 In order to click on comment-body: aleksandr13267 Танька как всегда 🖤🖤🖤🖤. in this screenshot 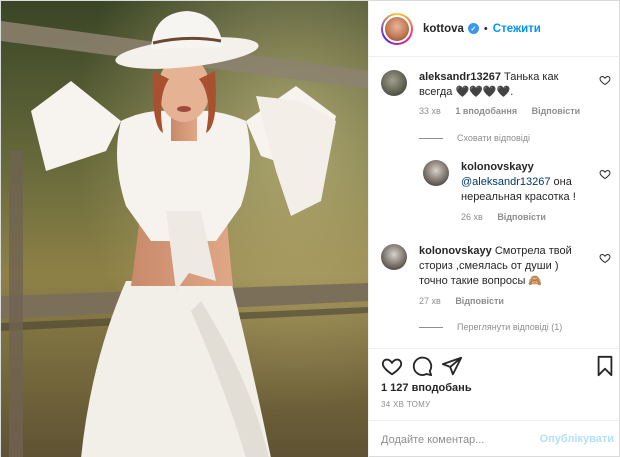, I will do `click(503, 85)`.